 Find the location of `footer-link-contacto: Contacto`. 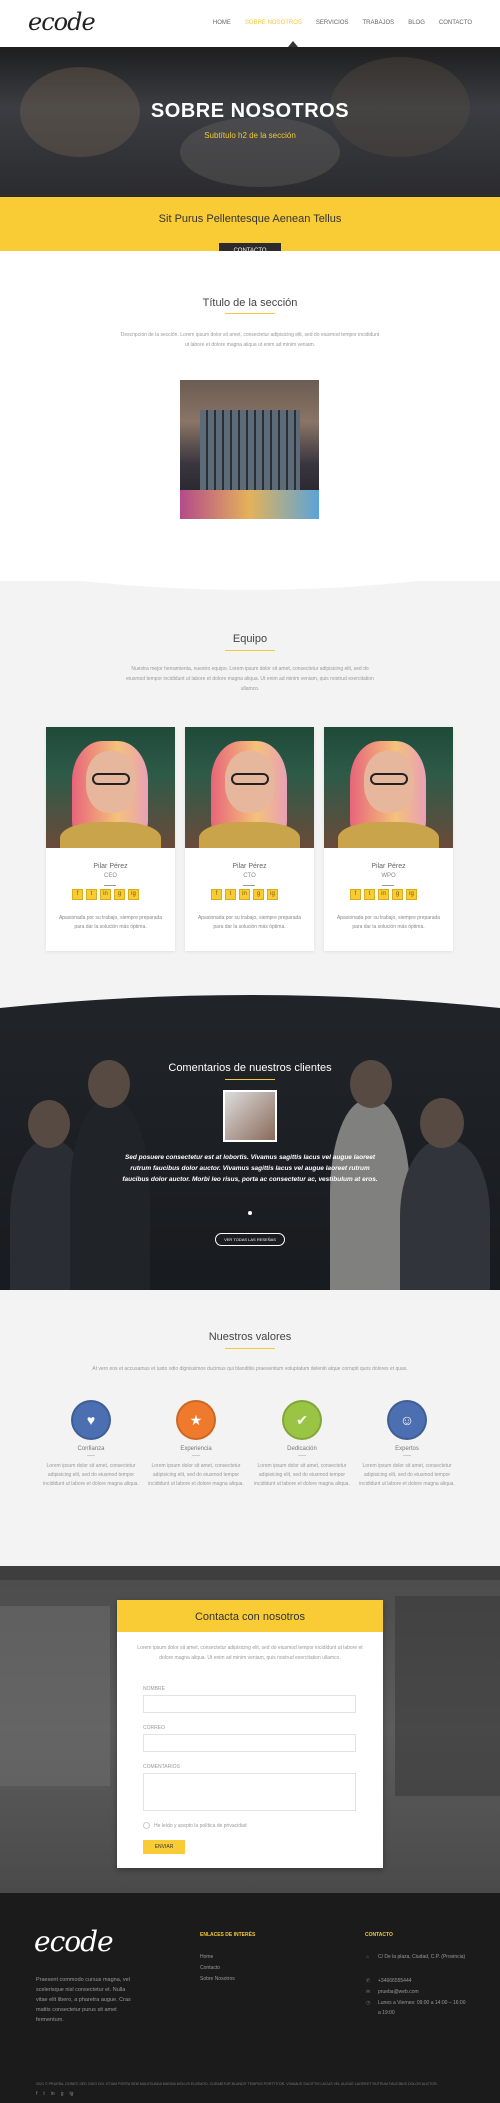

footer-link-contacto: Contacto is located at coordinates (210, 1968).